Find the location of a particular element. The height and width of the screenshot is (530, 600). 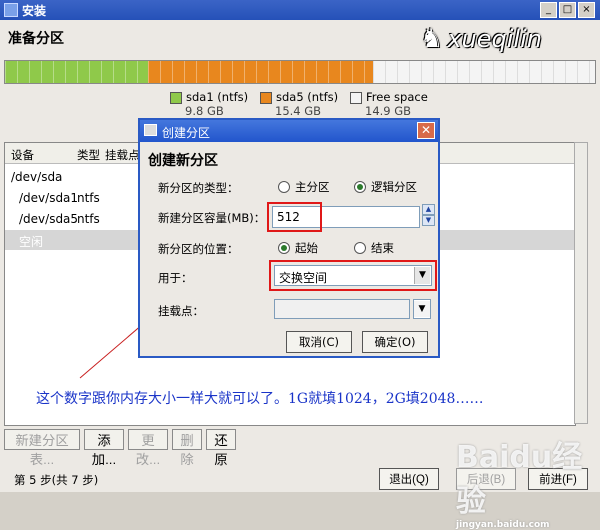

chevron-down-icon: ▼ is located at coordinates (422, 309).